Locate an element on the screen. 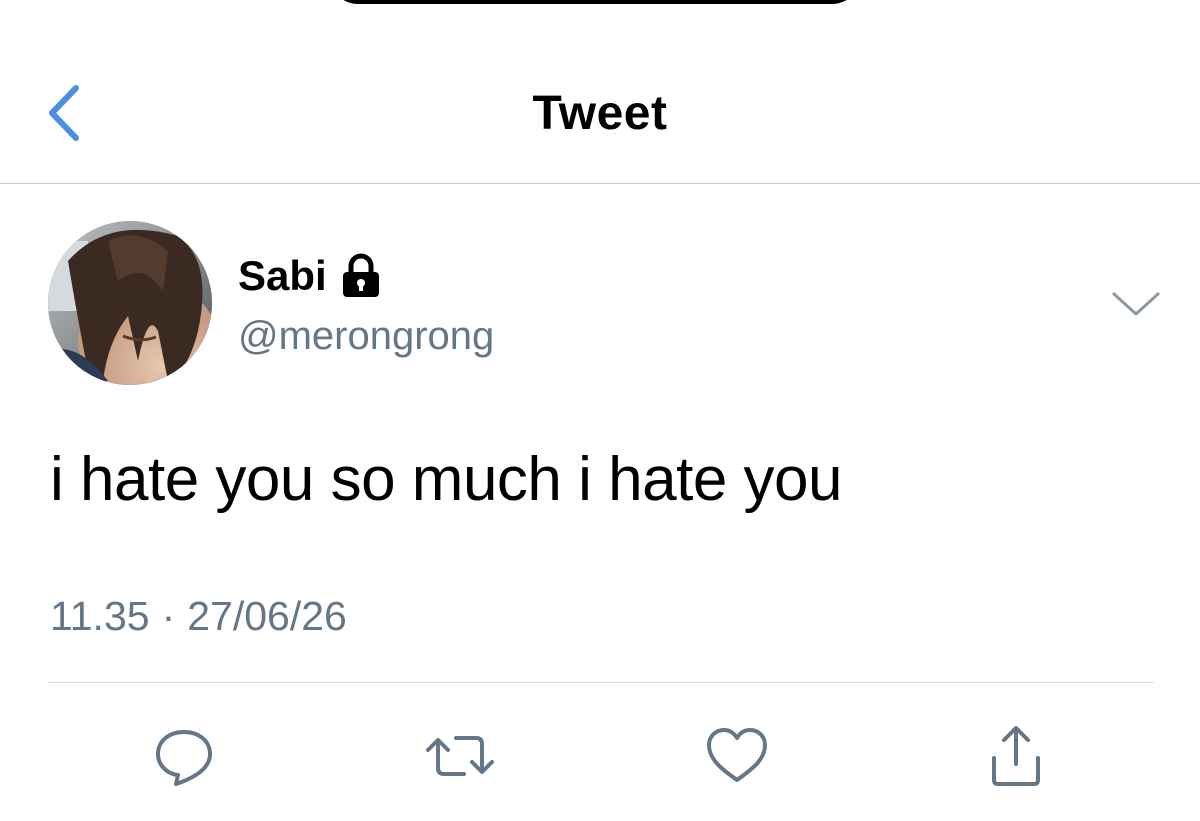  avatar-photo is located at coordinates (130, 303).